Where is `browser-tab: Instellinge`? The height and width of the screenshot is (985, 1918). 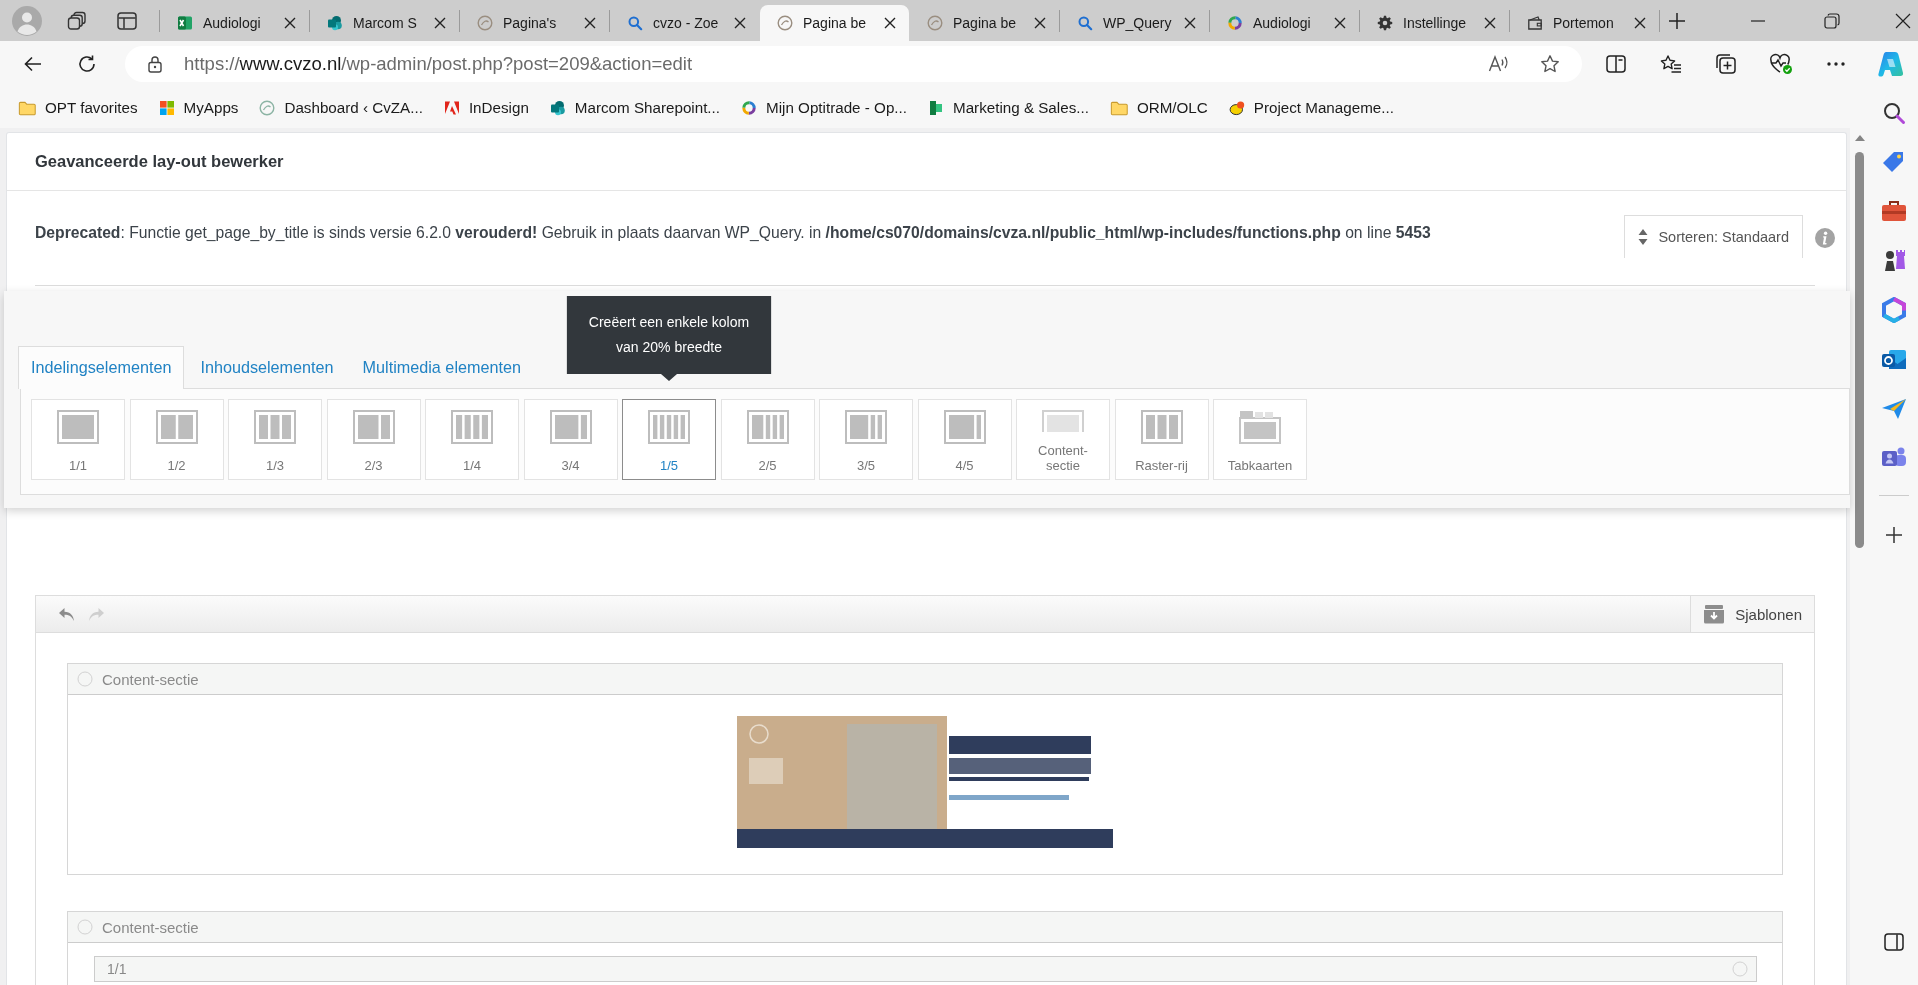
browser-tab: Instellinge is located at coordinates (1434, 23).